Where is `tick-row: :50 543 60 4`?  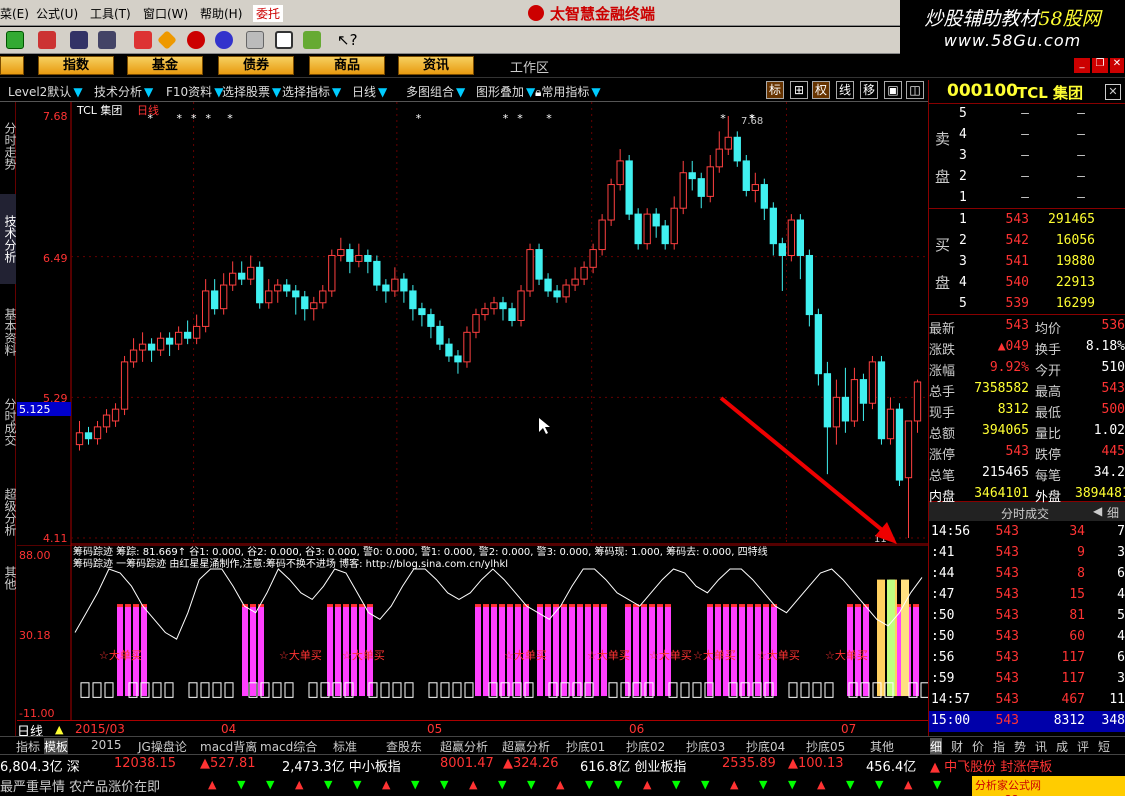 tick-row: :50 543 60 4 is located at coordinates (1027, 637).